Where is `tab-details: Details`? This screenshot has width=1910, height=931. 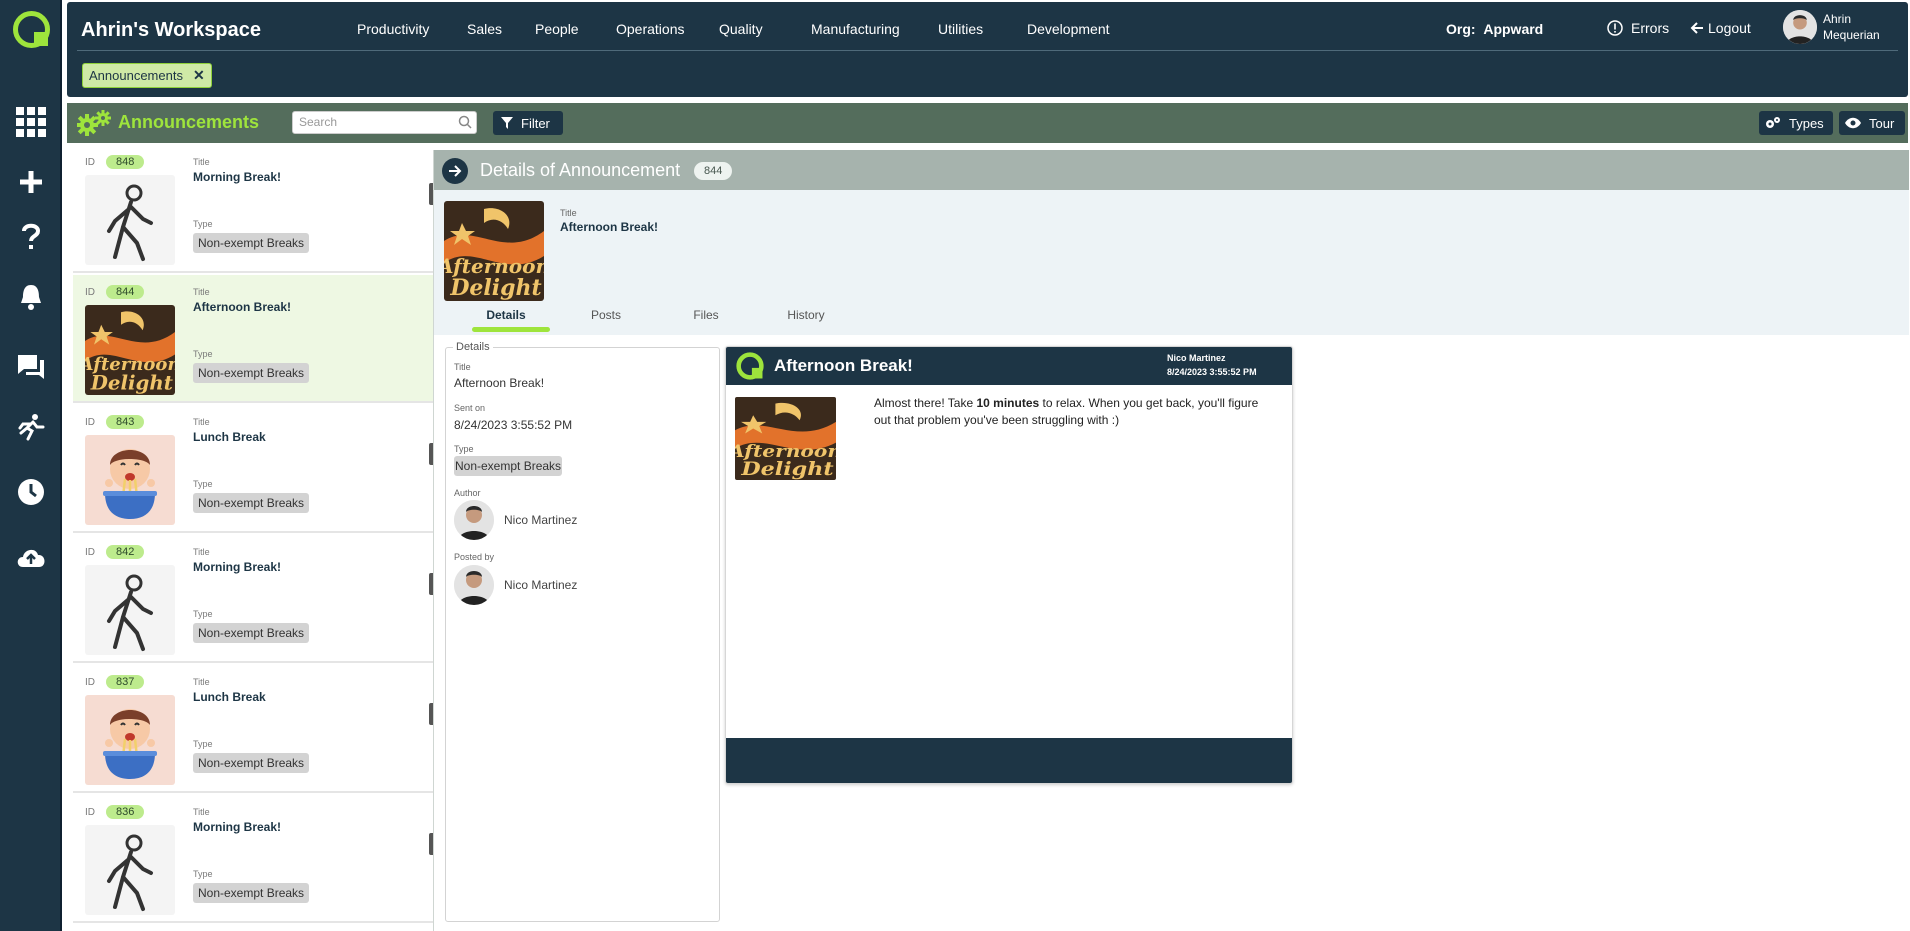
tab-details: Details is located at coordinates (506, 320).